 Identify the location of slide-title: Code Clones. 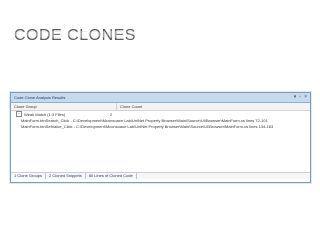
(75, 35).